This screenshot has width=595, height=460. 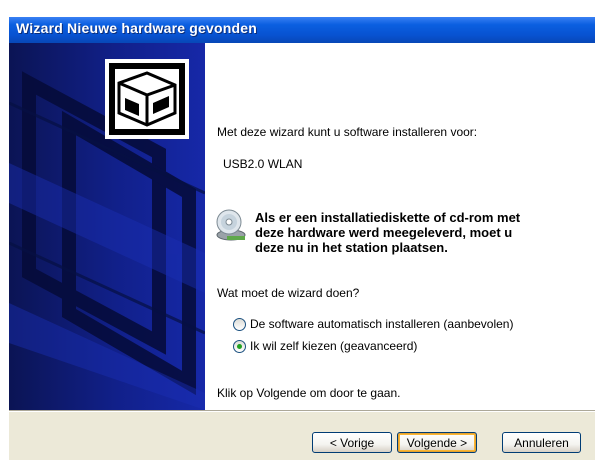 I want to click on notice-line-2: deze hardware werd meegeleverd, moet u, so click(x=384, y=232).